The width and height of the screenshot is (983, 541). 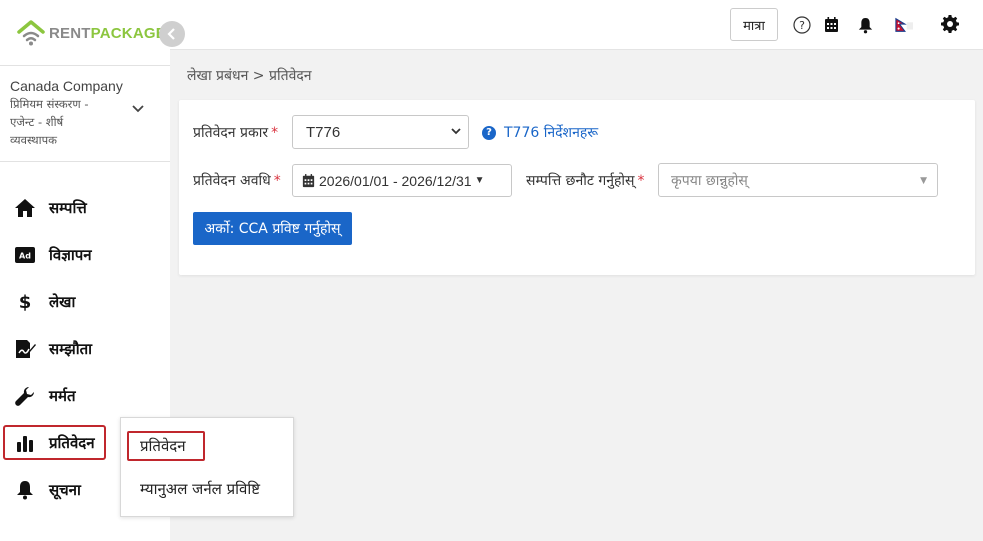 I want to click on report-period-label: प्रतिवेदन अवधि *, so click(x=237, y=180).